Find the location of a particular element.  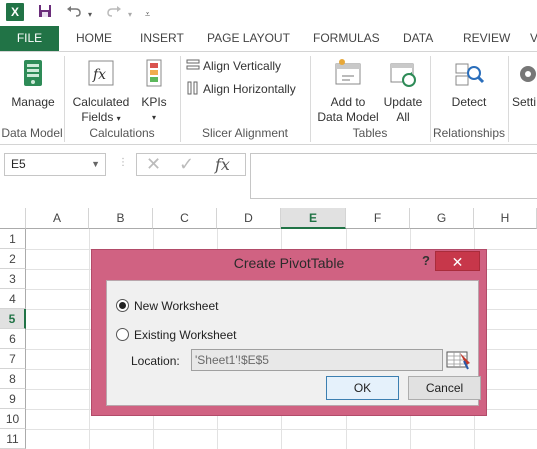

update-all-button: Update All is located at coordinates (403, 90).